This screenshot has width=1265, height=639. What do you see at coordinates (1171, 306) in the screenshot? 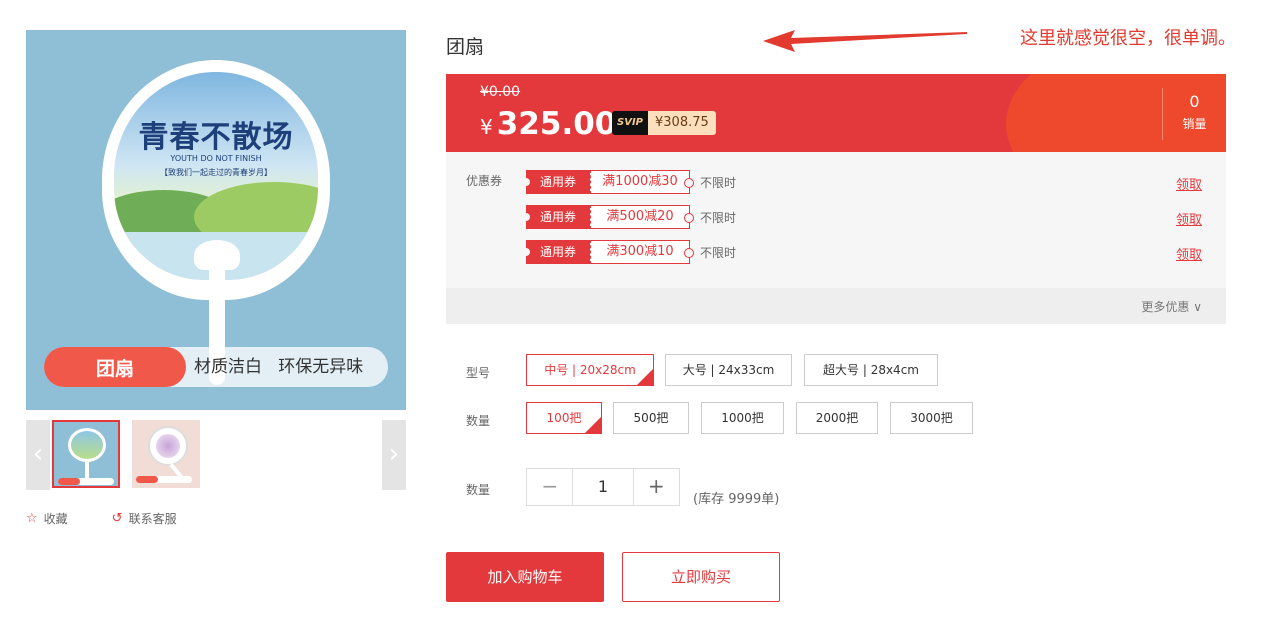
I see `more-offers-link: 更多优惠 ∨` at bounding box center [1171, 306].